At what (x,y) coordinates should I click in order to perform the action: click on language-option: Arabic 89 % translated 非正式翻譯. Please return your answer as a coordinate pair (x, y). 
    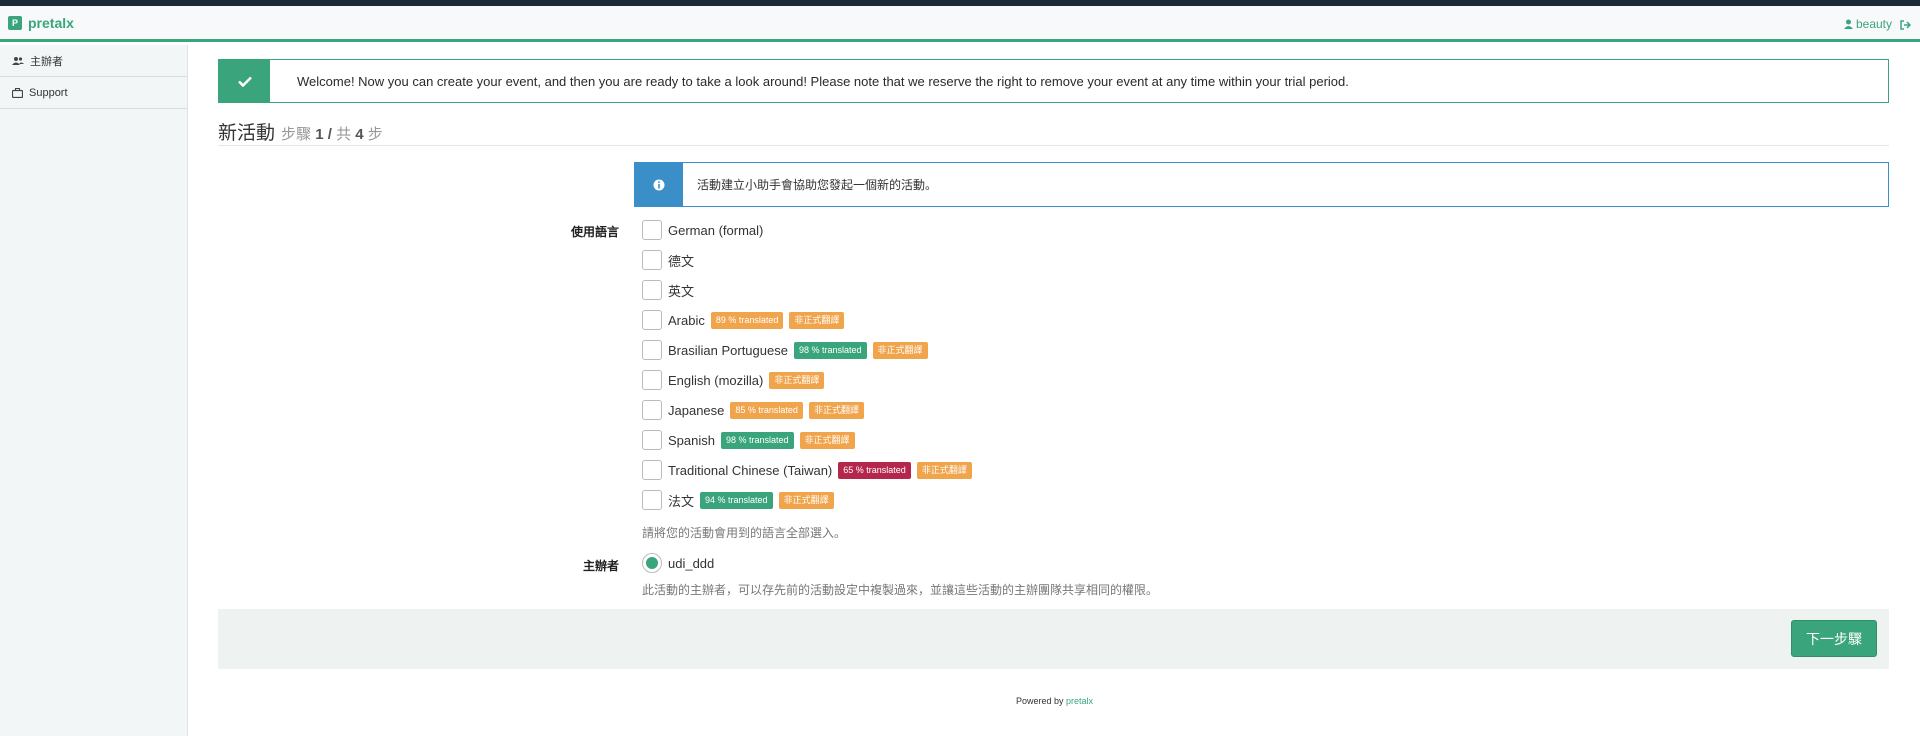
    Looking at the image, I should click on (746, 320).